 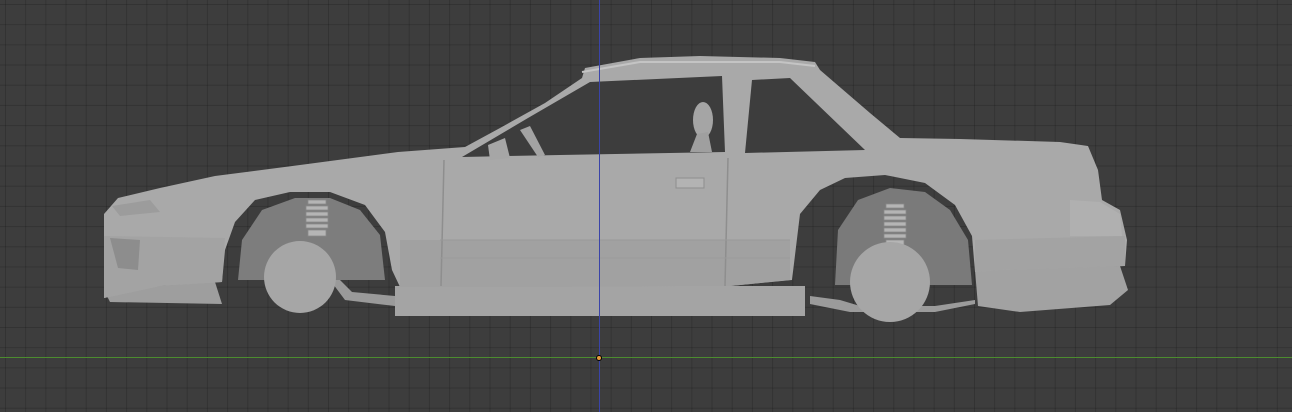 I want to click on z-axis-line, so click(x=599, y=206).